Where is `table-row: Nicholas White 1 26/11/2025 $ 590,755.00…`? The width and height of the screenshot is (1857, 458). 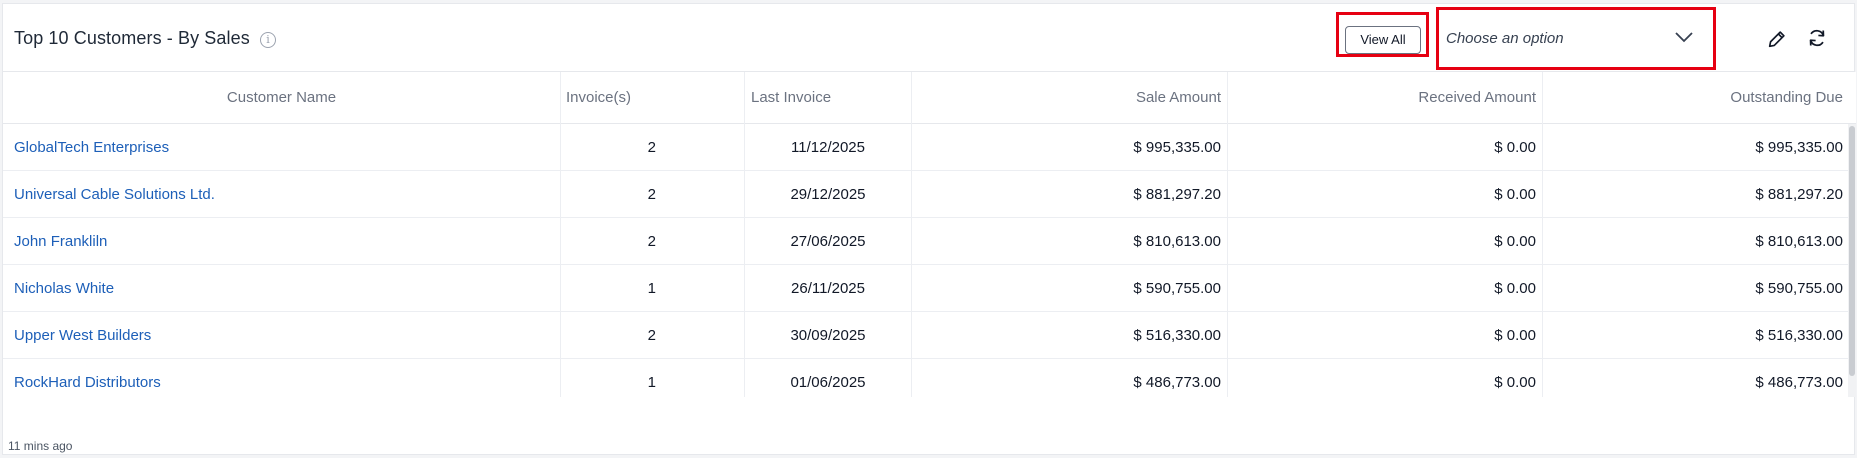 table-row: Nicholas White 1 26/11/2025 $ 590,755.00… is located at coordinates (925, 288).